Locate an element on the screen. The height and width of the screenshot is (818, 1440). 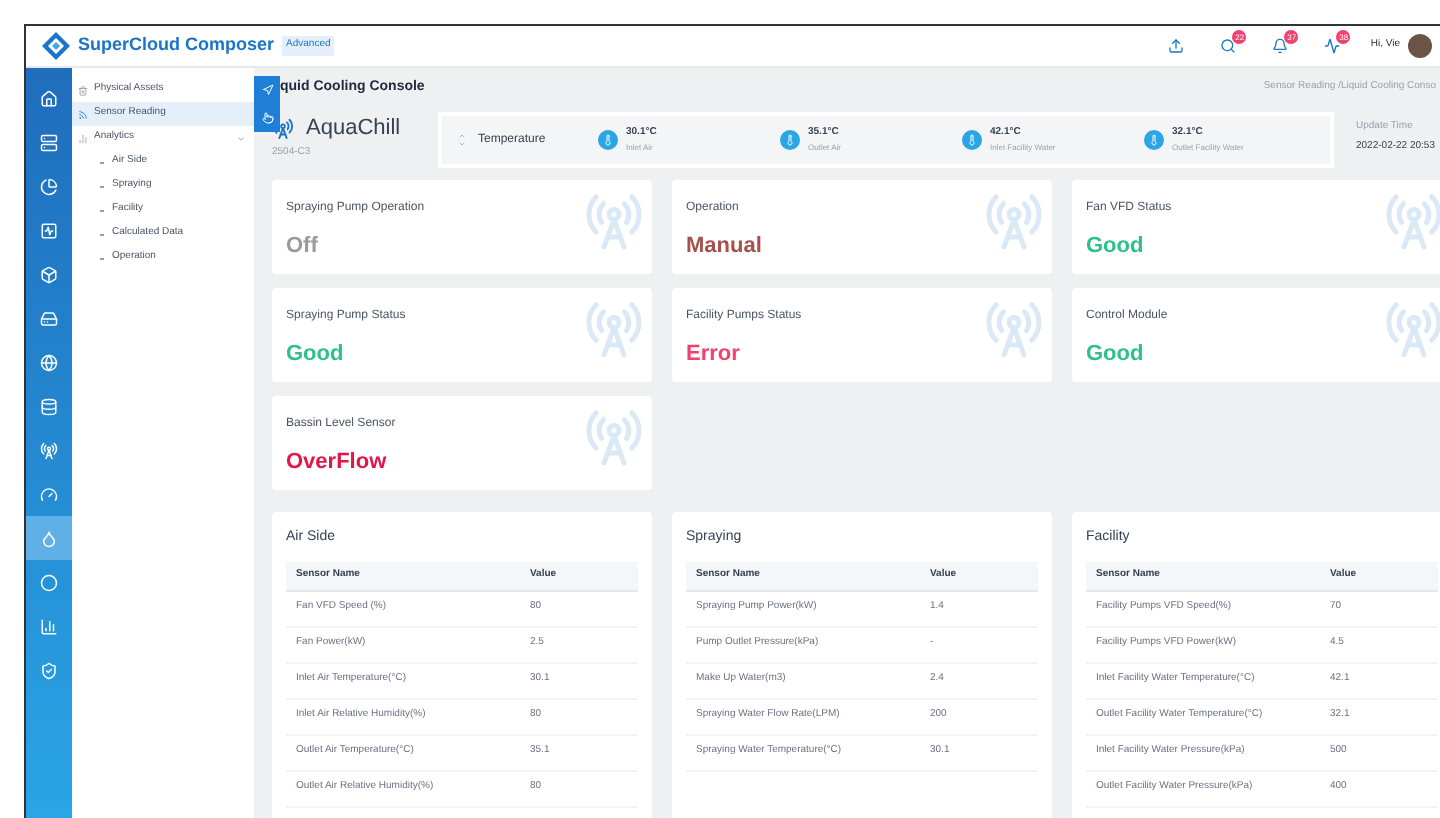
search-icon is located at coordinates (1228, 46).